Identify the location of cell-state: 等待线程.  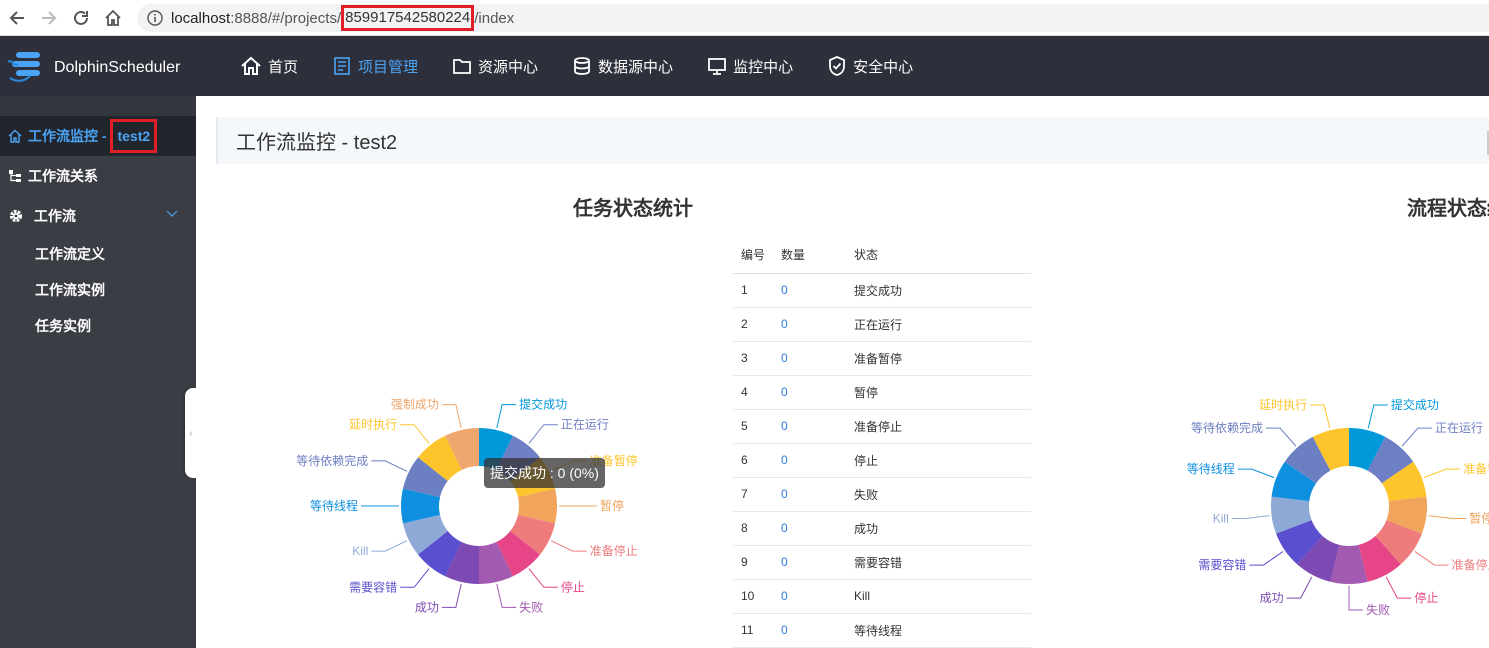
(938, 630).